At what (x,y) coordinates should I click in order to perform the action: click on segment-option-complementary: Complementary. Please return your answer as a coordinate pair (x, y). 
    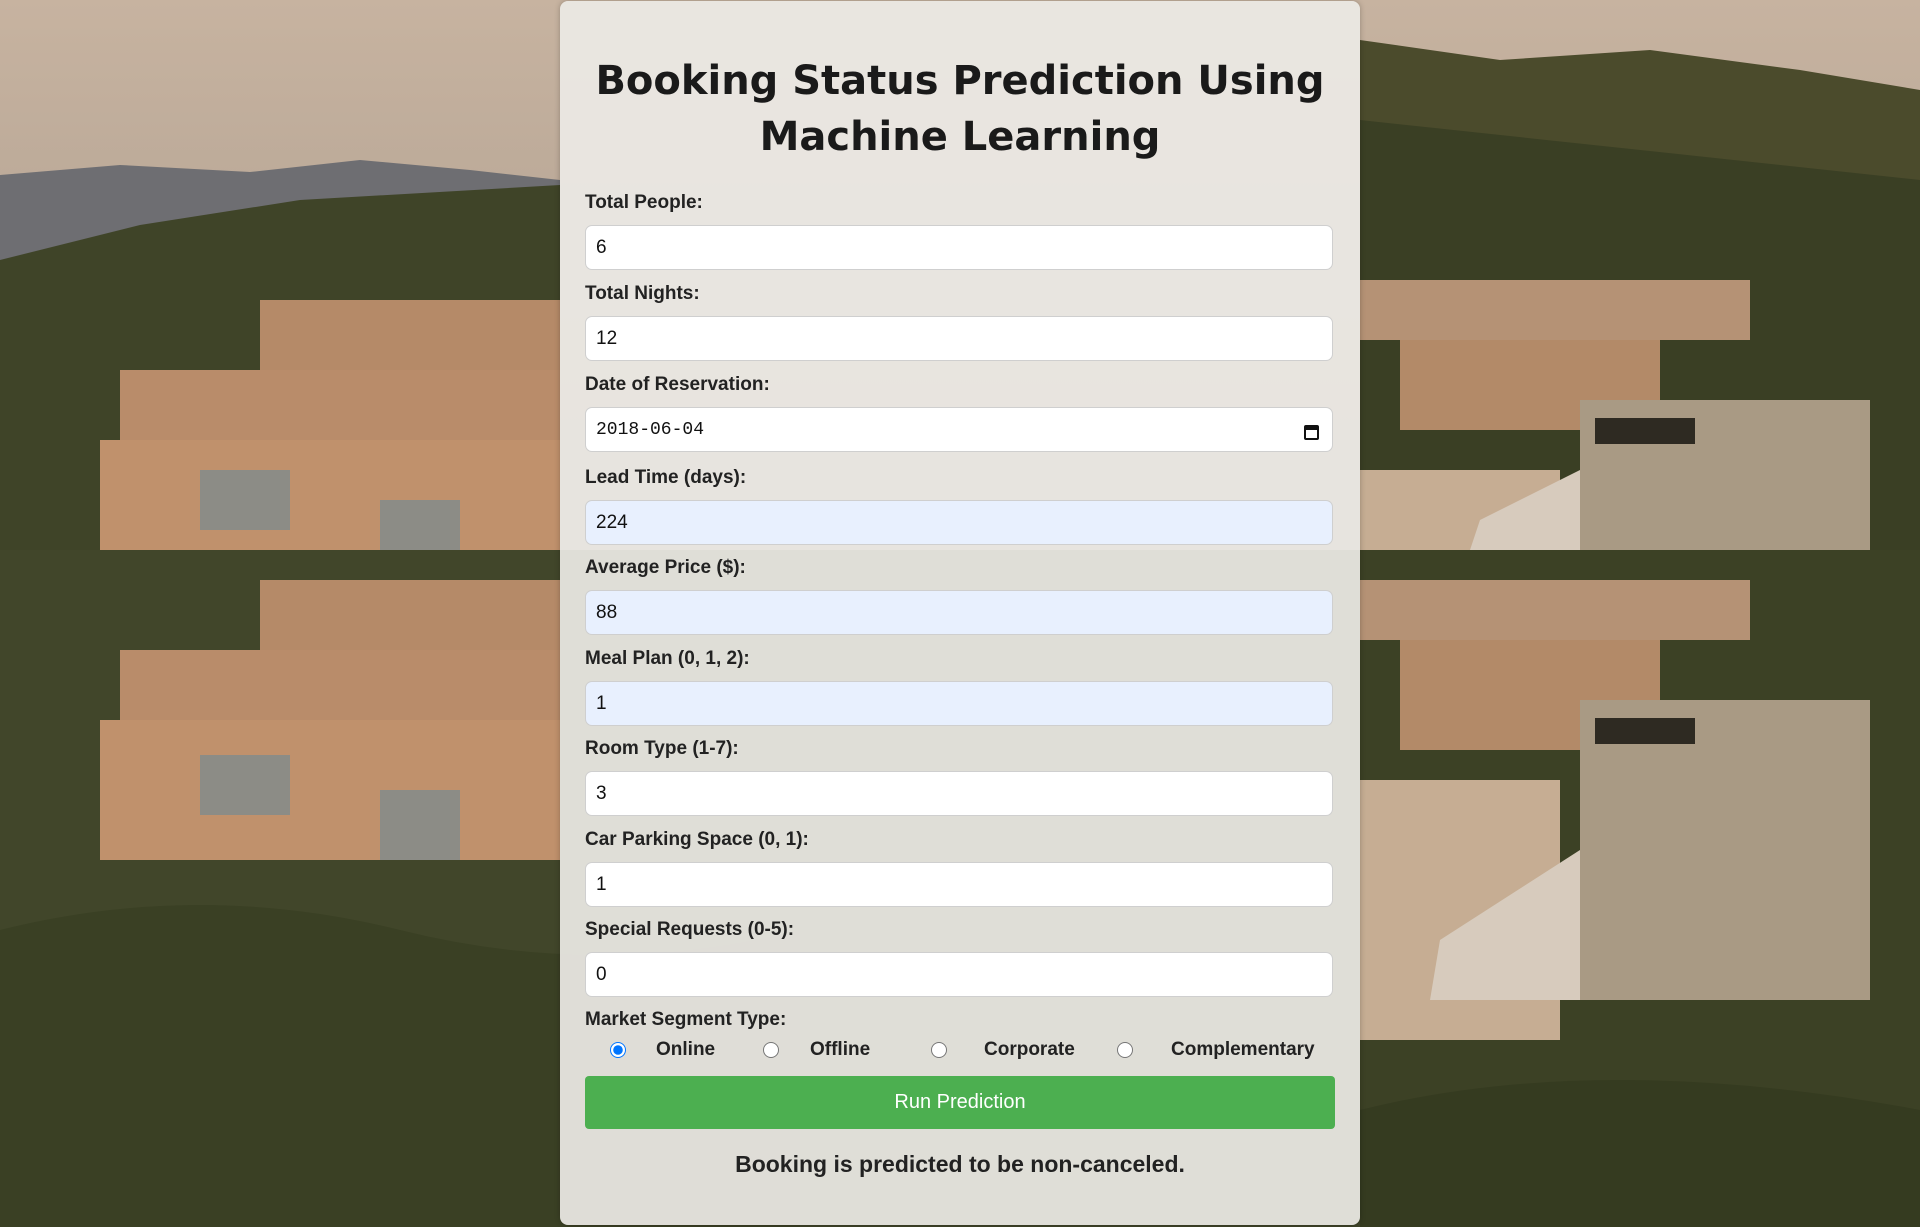
    Looking at the image, I should click on (1216, 1050).